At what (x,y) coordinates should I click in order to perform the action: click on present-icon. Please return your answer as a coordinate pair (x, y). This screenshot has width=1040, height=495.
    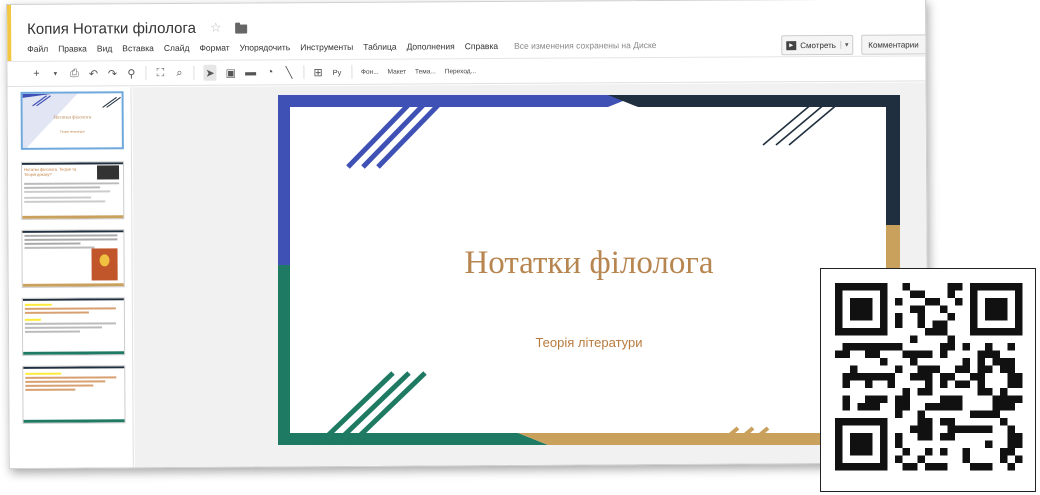
    Looking at the image, I should click on (791, 45).